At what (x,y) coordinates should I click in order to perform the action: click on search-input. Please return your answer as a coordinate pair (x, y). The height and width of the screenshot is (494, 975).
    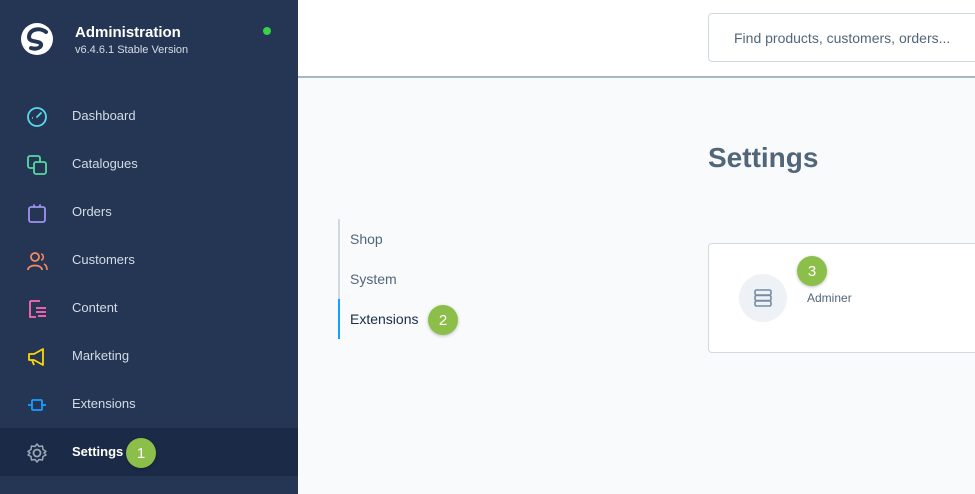
    Looking at the image, I should click on (842, 37).